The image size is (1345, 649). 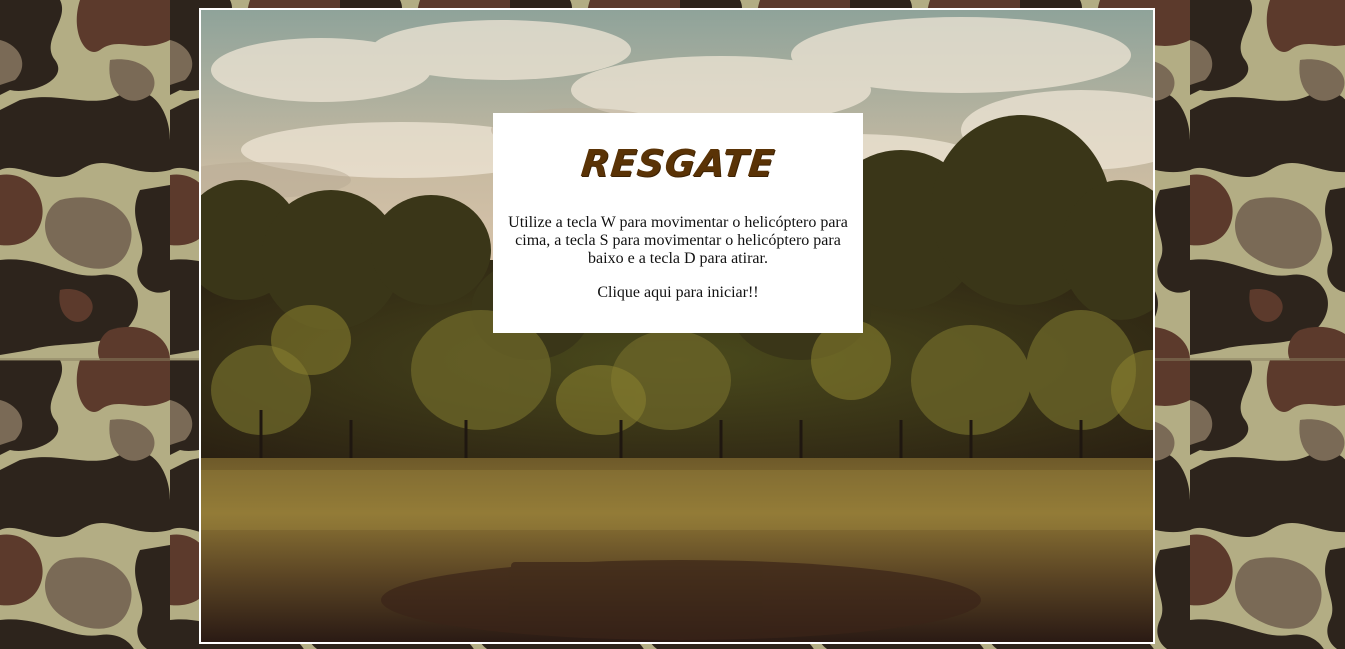 What do you see at coordinates (678, 163) in the screenshot?
I see `game-title: RESGATE` at bounding box center [678, 163].